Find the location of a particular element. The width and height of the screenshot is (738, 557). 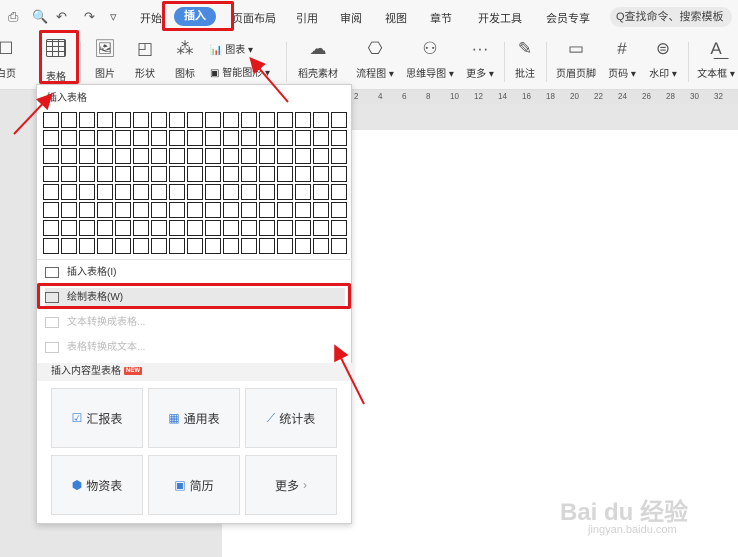

flowchart-button: ⎔ 流程图 ▾ is located at coordinates (375, 59).